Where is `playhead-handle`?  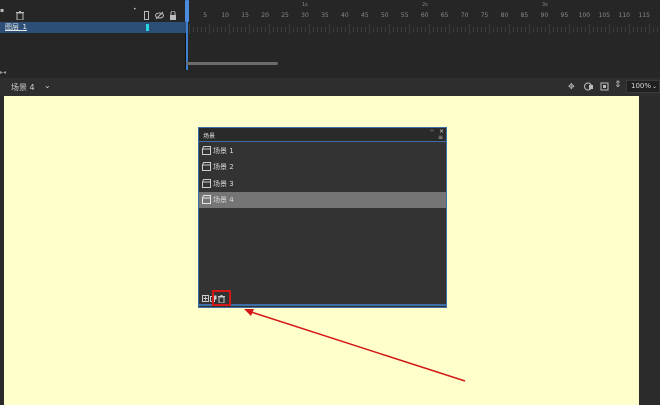
playhead-handle is located at coordinates (187, 11).